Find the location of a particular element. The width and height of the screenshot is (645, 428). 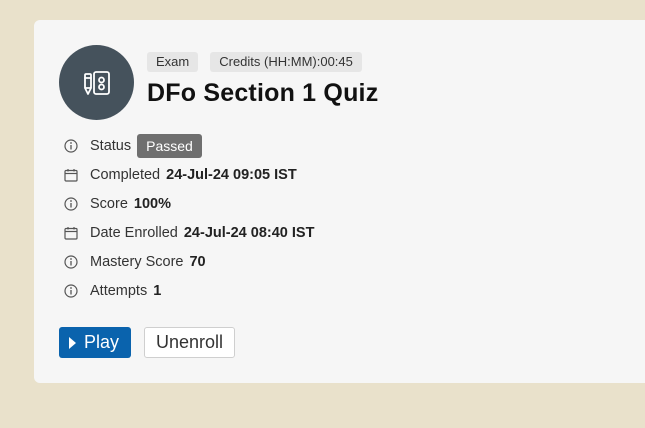

status-label: Status is located at coordinates (111, 145).